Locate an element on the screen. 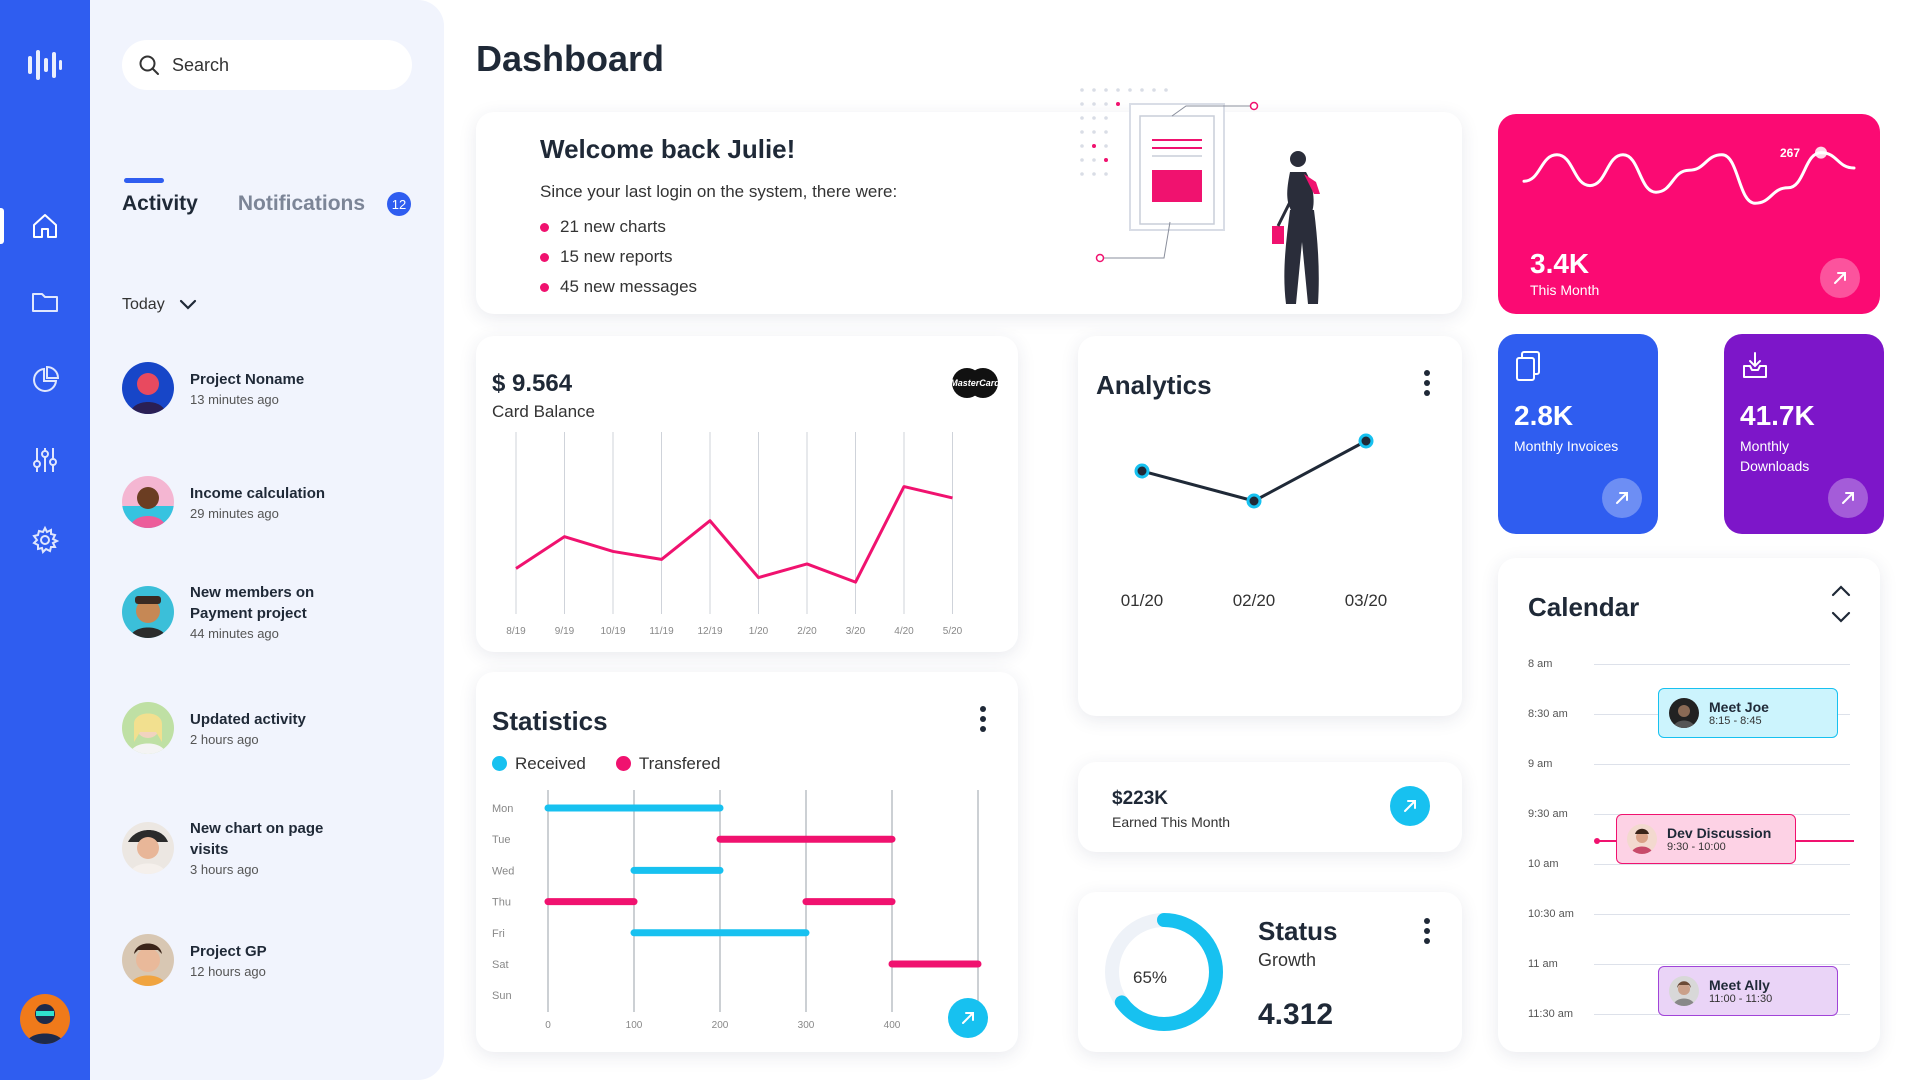  balance-x-tick: 10/19 is located at coordinates (612, 631).